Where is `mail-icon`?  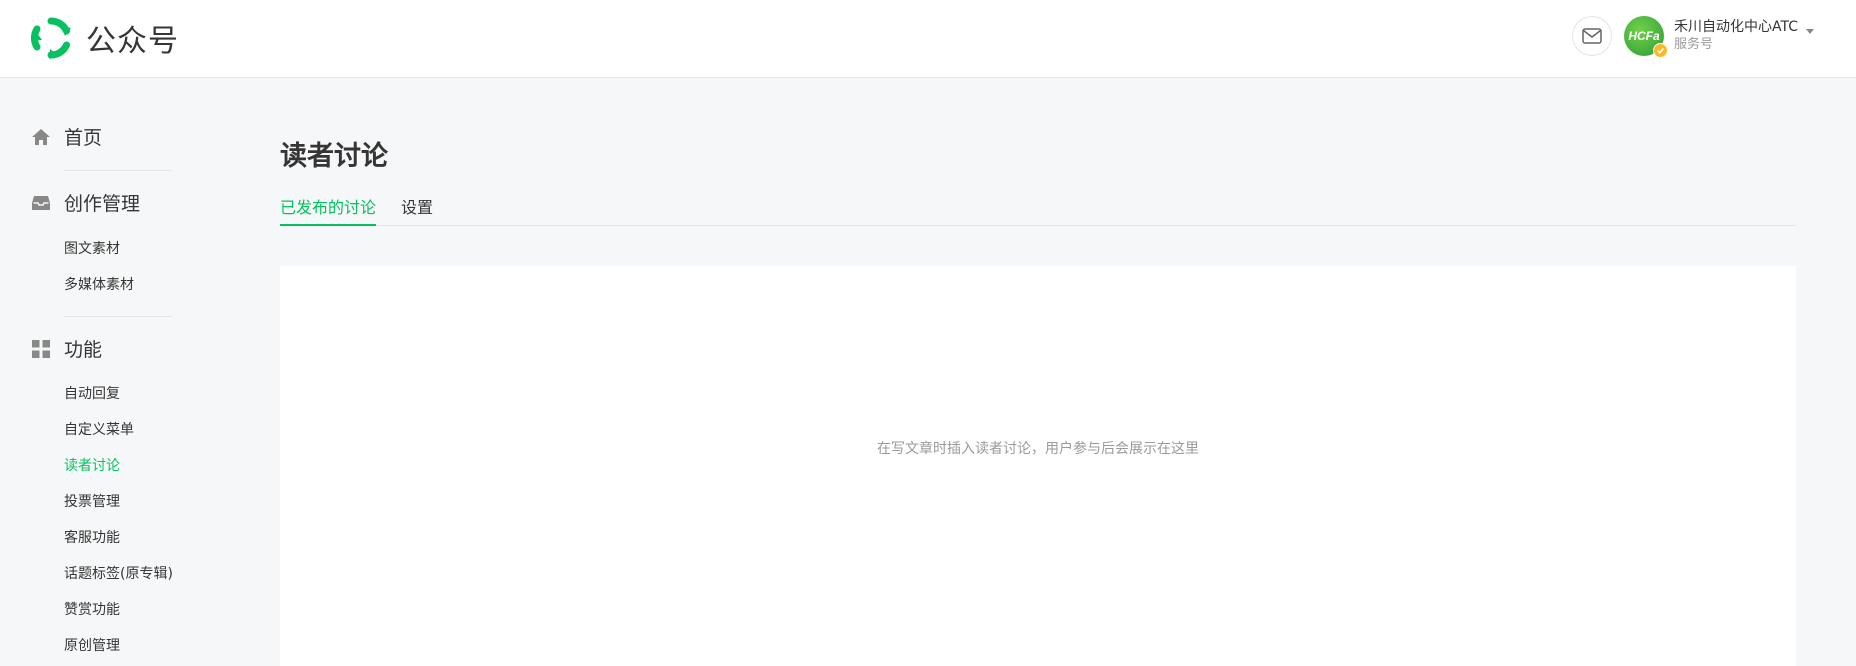 mail-icon is located at coordinates (1592, 36).